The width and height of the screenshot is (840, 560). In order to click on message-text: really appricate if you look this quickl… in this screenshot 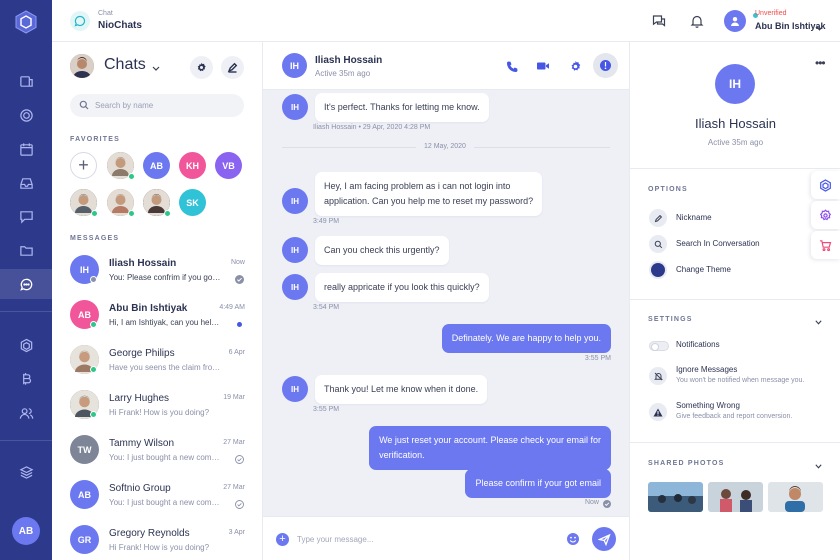, I will do `click(402, 287)`.